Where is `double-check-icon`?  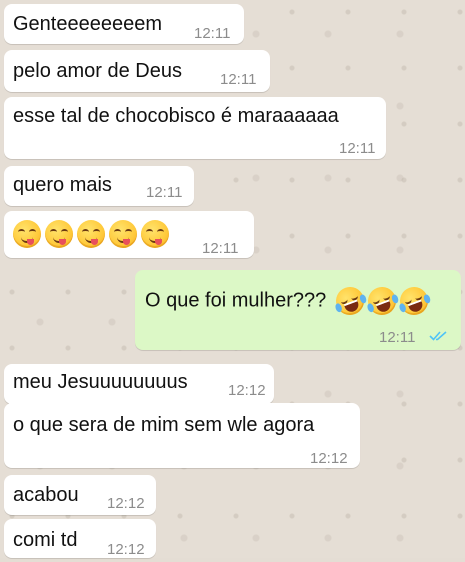 double-check-icon is located at coordinates (438, 336).